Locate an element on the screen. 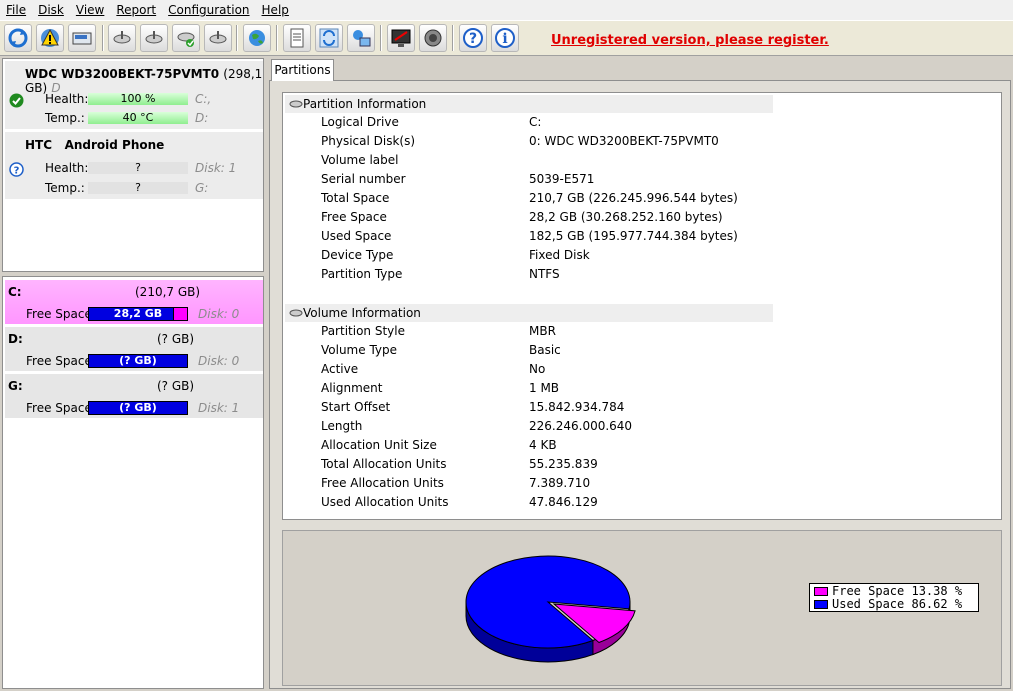 Image resolution: width=1013 pixels, height=691 pixels. drive-button is located at coordinates (82, 38).